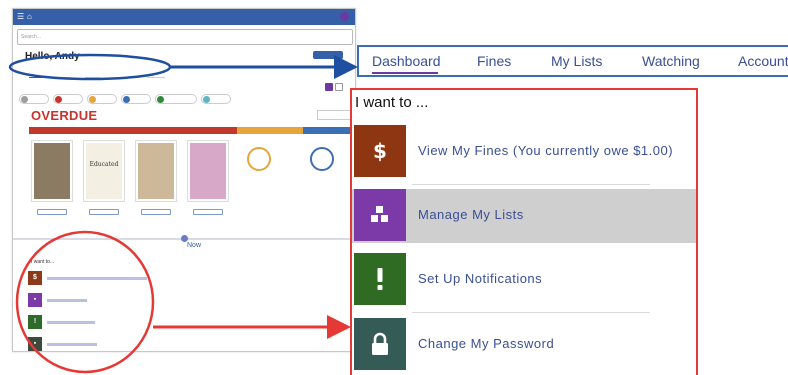  Describe the element at coordinates (184, 17) in the screenshot. I see `phone-top-bar: ☰ ⌂` at that location.